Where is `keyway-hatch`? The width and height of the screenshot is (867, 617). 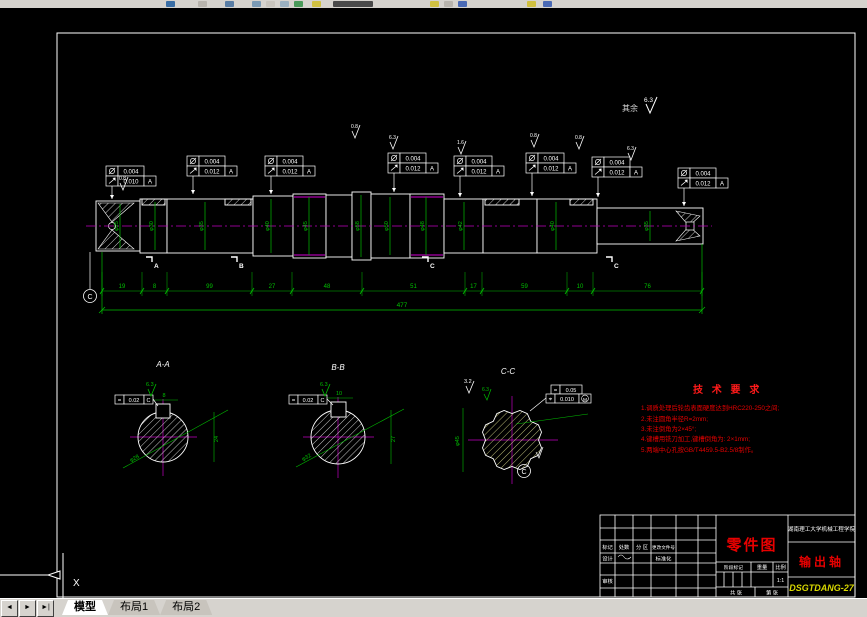
keyway-hatch is located at coordinates (581, 202).